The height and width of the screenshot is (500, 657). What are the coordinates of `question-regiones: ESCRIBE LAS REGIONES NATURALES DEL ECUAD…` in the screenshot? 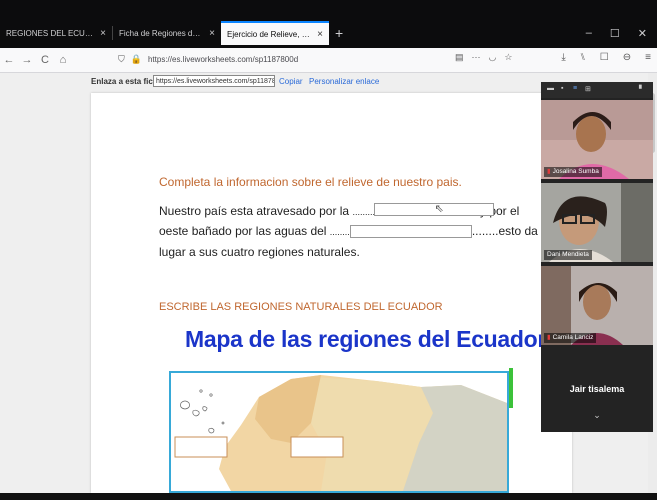 It's located at (301, 307).